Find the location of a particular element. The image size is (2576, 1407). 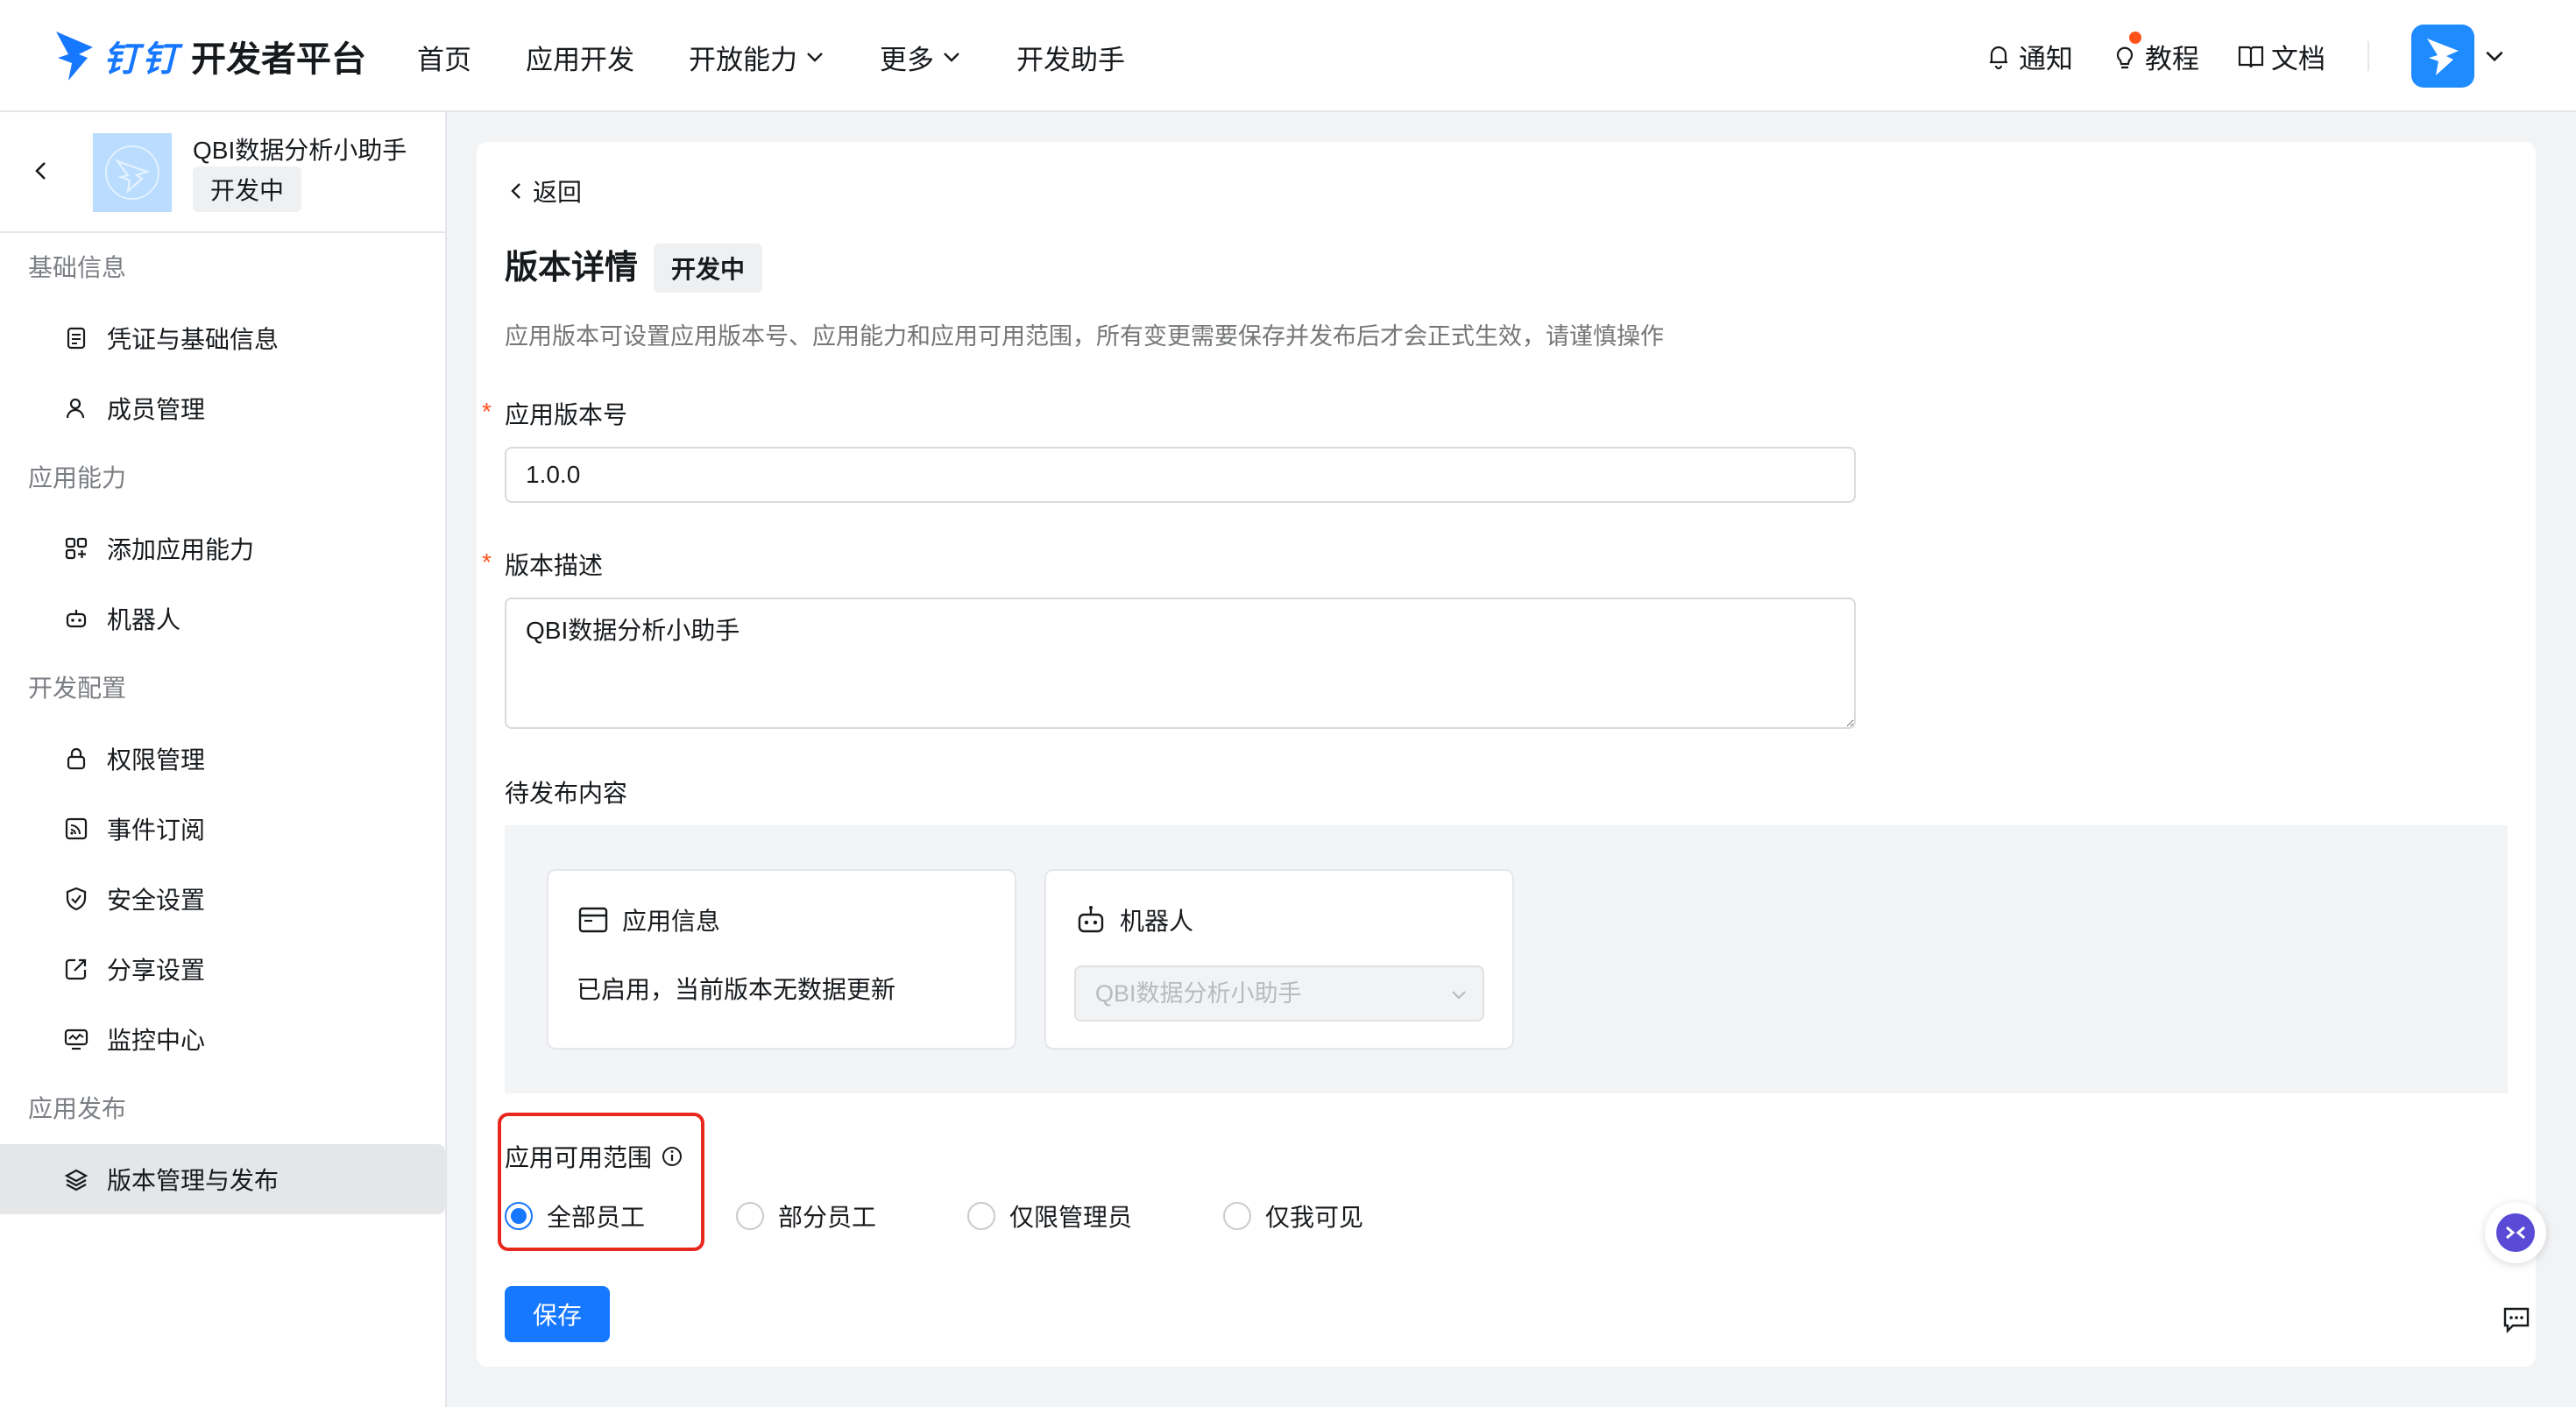

user-avatar is located at coordinates (2442, 56).